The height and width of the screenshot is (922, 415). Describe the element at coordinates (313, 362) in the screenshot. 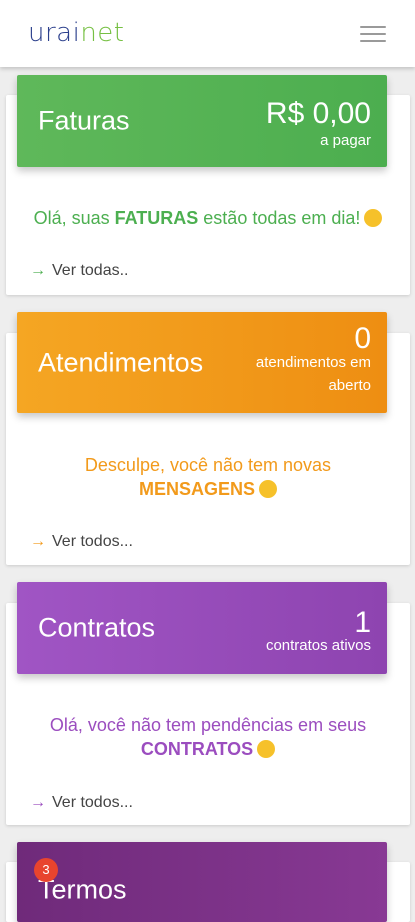

I see `atendimentos-caption-1: atendimentos em` at that location.